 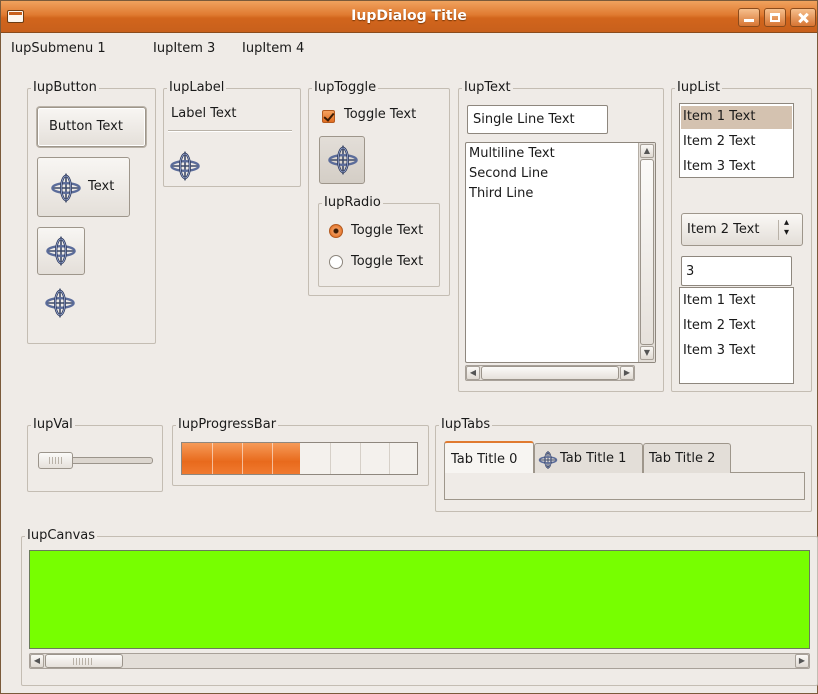 I want to click on scroll-arrow-icon: ▼, so click(x=647, y=353).